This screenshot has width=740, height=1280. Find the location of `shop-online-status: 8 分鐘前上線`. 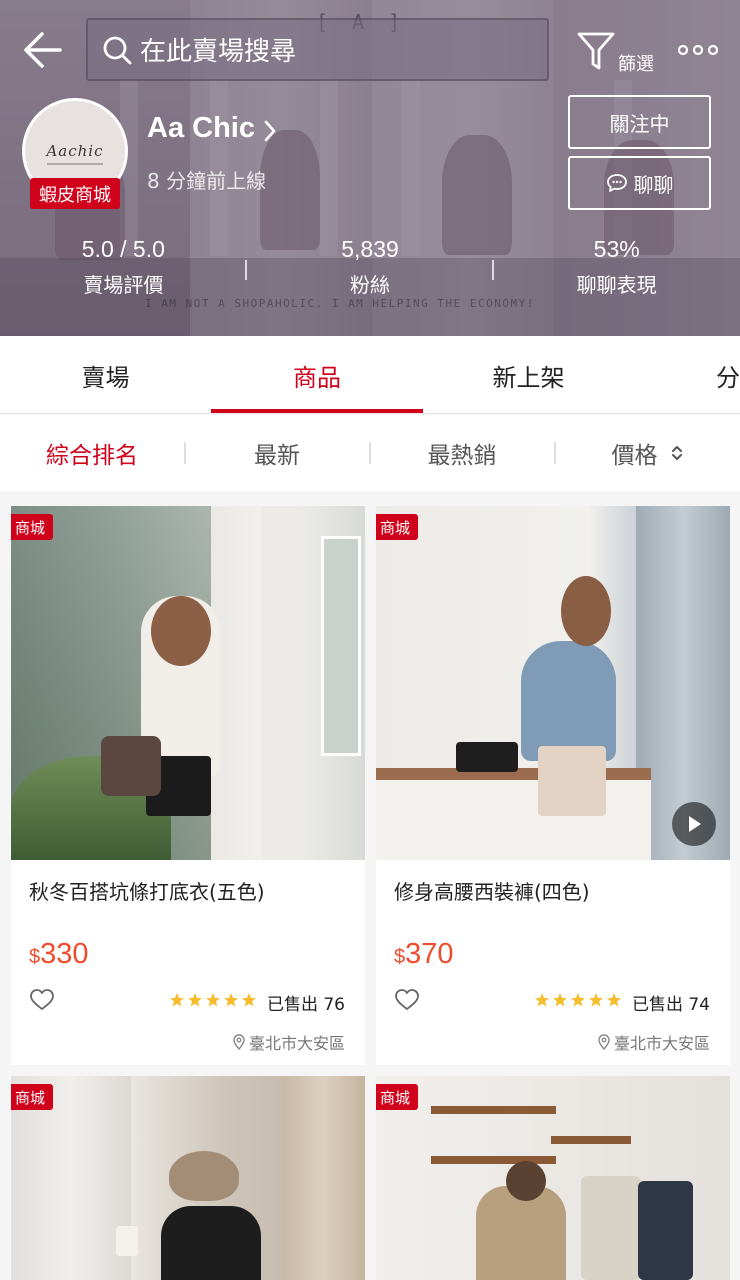

shop-online-status: 8 分鐘前上線 is located at coordinates (207, 181).